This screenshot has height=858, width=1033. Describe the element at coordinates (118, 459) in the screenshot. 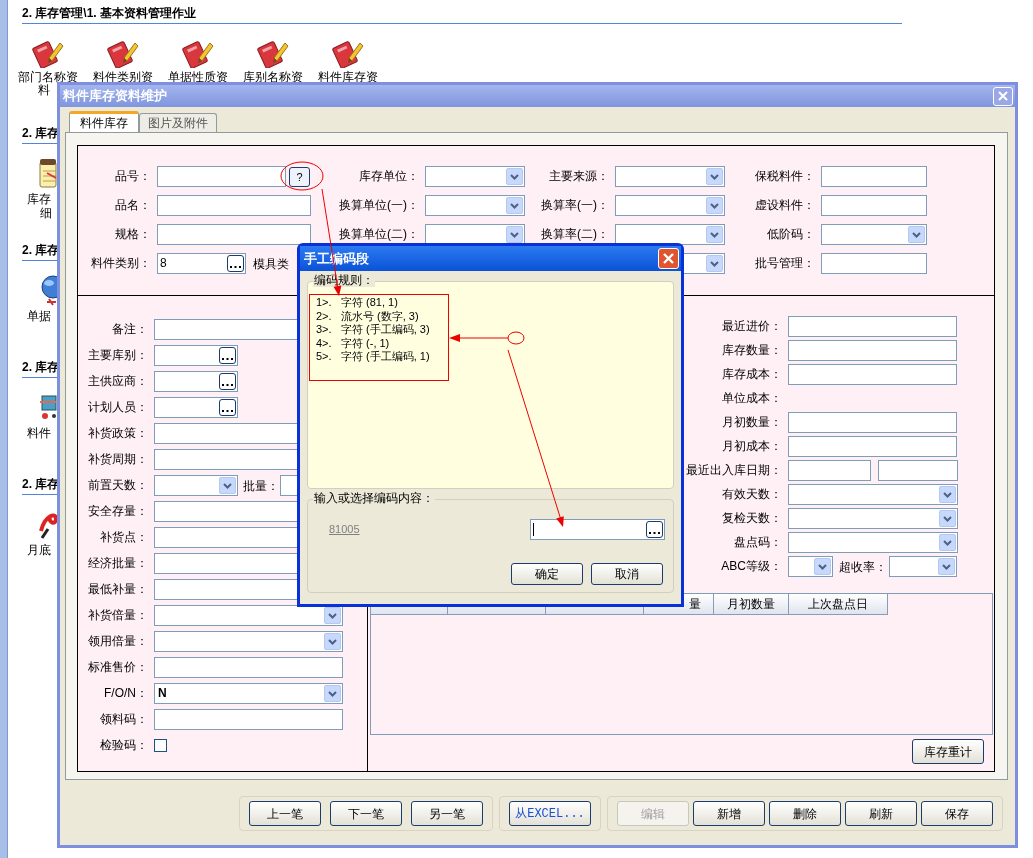

I see `field-label: 补货周期：` at that location.